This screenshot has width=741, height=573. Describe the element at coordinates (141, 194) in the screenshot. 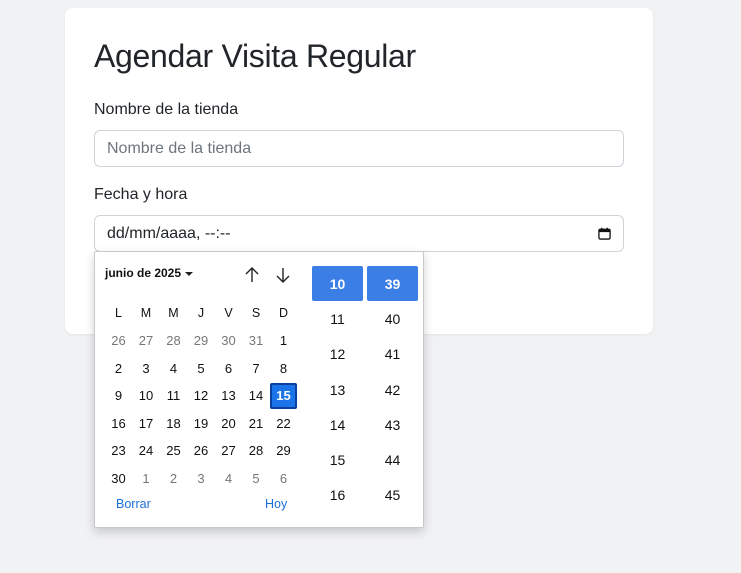

I see `datetime-label: Fecha y hora` at that location.